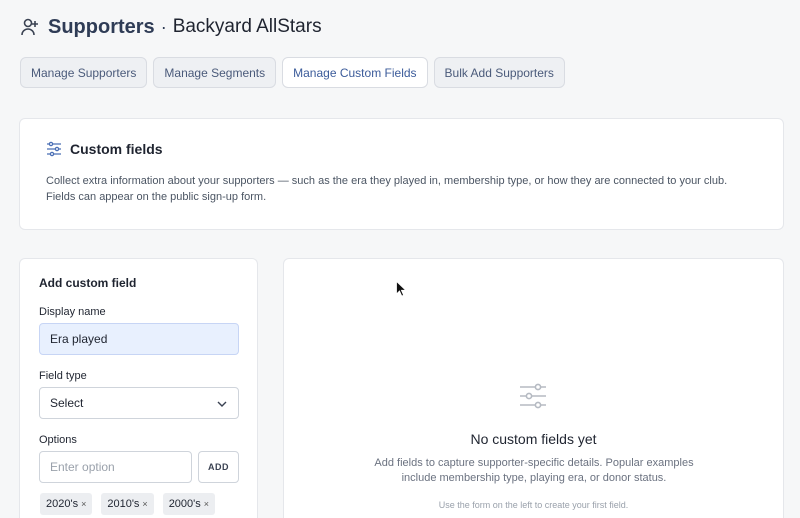 This screenshot has width=800, height=518. I want to click on tab-bulk-add-supporters: Bulk Add Supporters, so click(499, 72).